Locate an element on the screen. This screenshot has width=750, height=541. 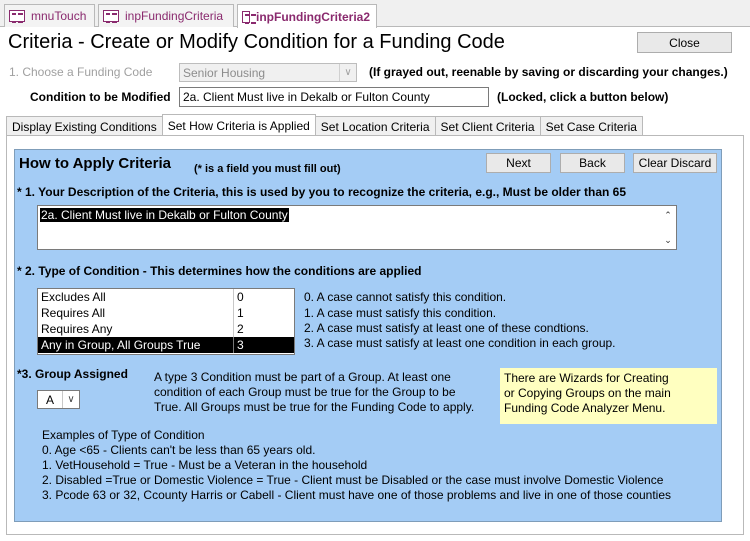
back-button: Back is located at coordinates (592, 163).